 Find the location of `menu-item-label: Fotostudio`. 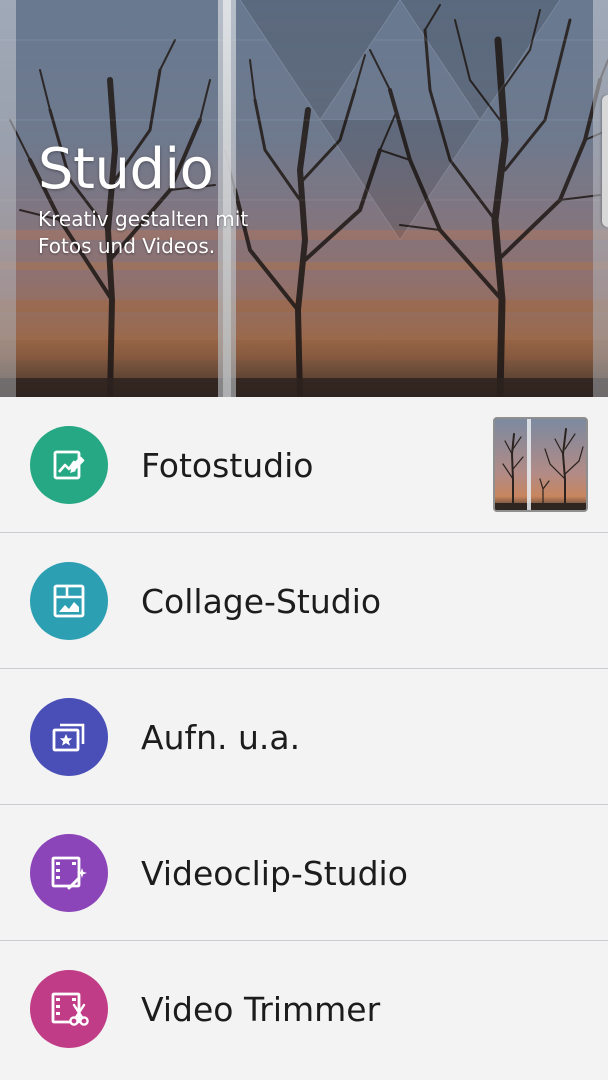

menu-item-label: Fotostudio is located at coordinates (227, 465).